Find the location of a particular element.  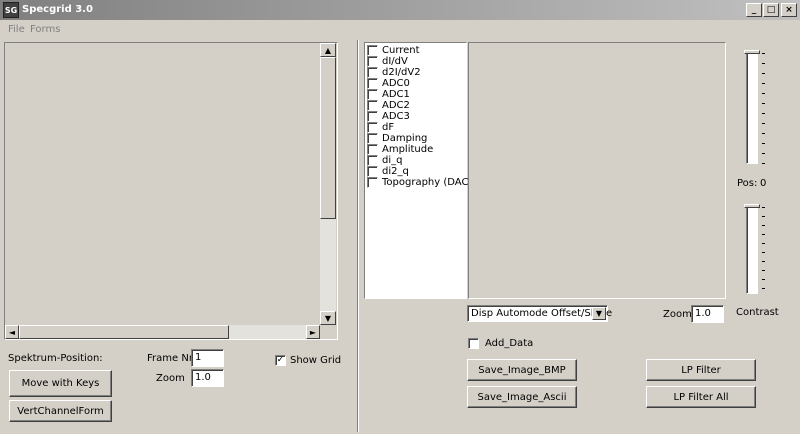

lp-filter-all-button: LP Filter All is located at coordinates (701, 397).